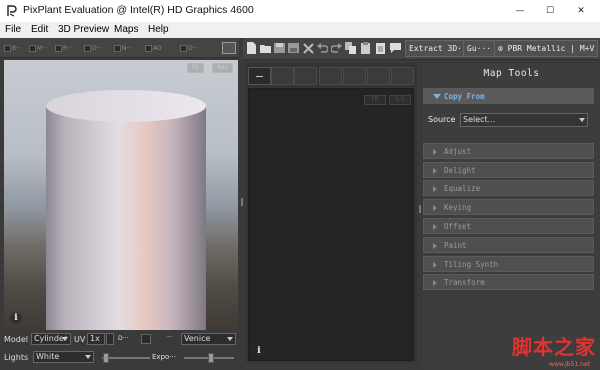  Describe the element at coordinates (12, 11) in the screenshot. I see `pixplant-app-icon` at that location.